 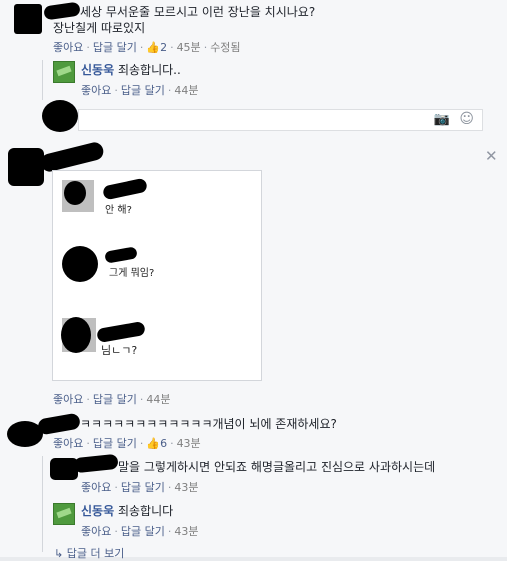 I want to click on comment-actions: 좋아요 · 답글 달기 · 👍6 · 43분, so click(x=127, y=443).